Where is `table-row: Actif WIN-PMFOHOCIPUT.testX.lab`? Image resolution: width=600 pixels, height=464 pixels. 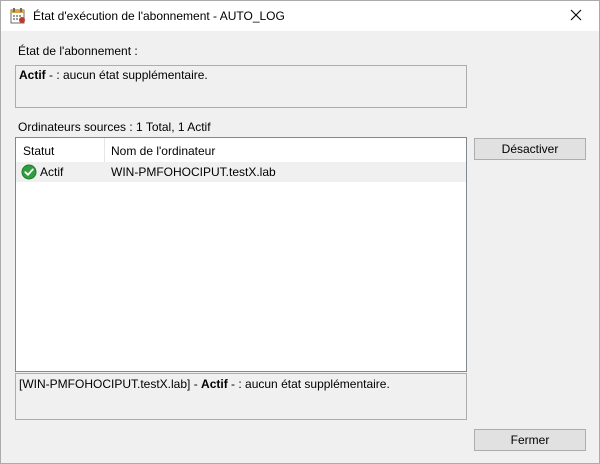 table-row: Actif WIN-PMFOHOCIPUT.testX.lab is located at coordinates (241, 172).